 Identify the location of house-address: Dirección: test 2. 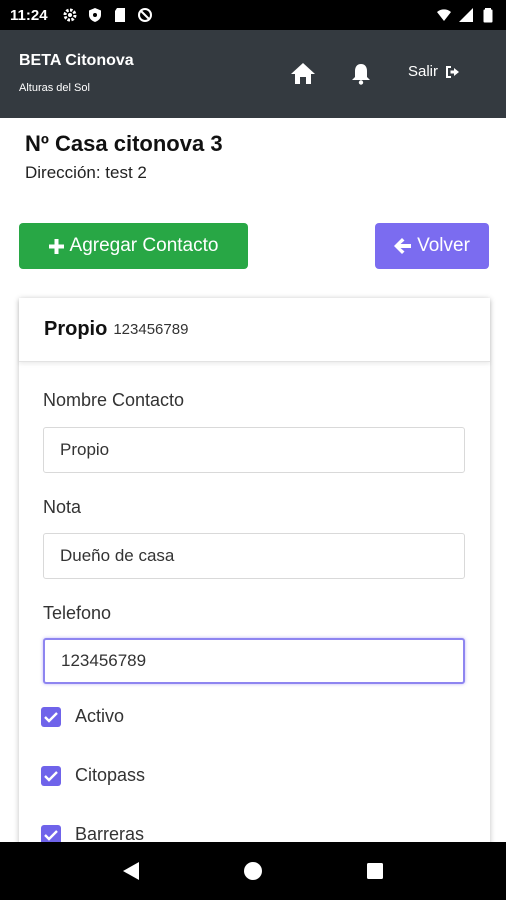
(86, 172).